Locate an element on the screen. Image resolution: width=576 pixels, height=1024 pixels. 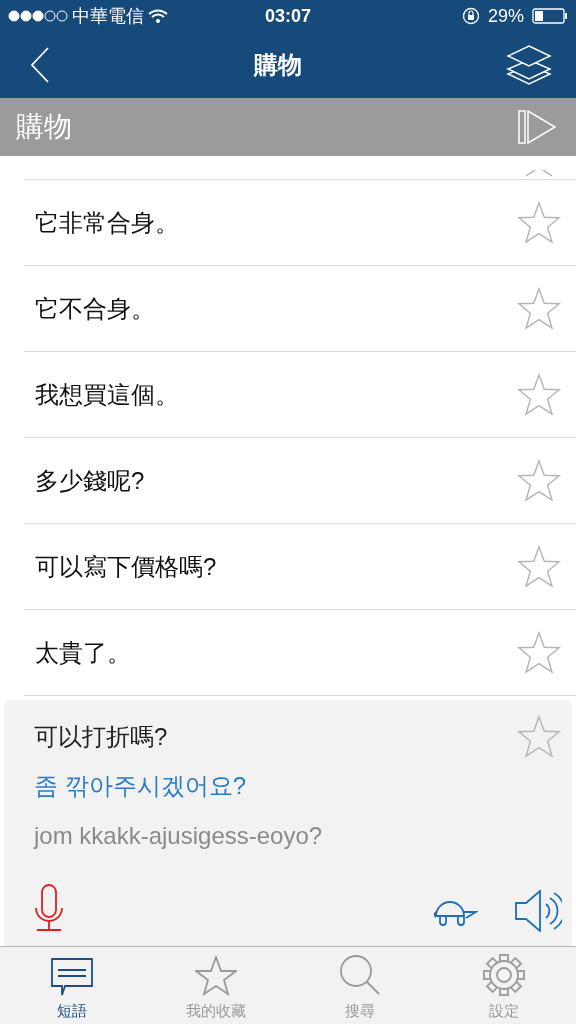
romanization: jom kkakk-ajusigess-eoyo? is located at coordinates (179, 836).